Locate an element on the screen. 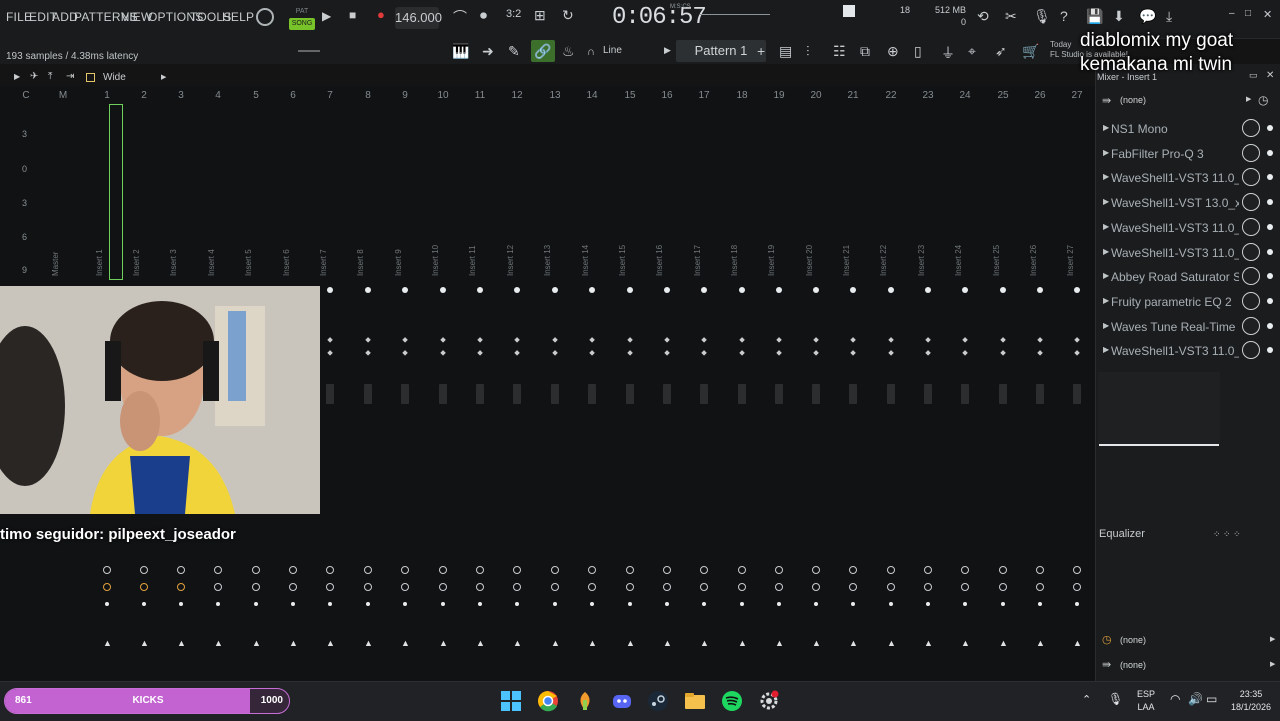 Image resolution: width=1280 pixels, height=721 pixels. snap-mode: Line is located at coordinates (612, 50).